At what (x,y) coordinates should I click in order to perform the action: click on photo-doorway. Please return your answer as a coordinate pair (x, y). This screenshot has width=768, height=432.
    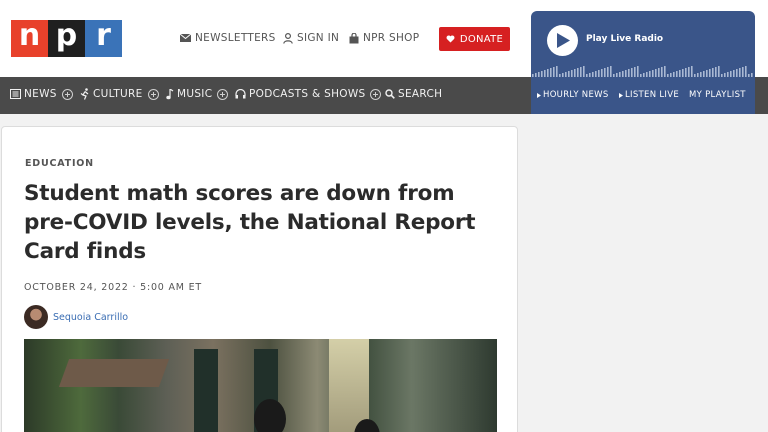
    Looking at the image, I should click on (349, 385).